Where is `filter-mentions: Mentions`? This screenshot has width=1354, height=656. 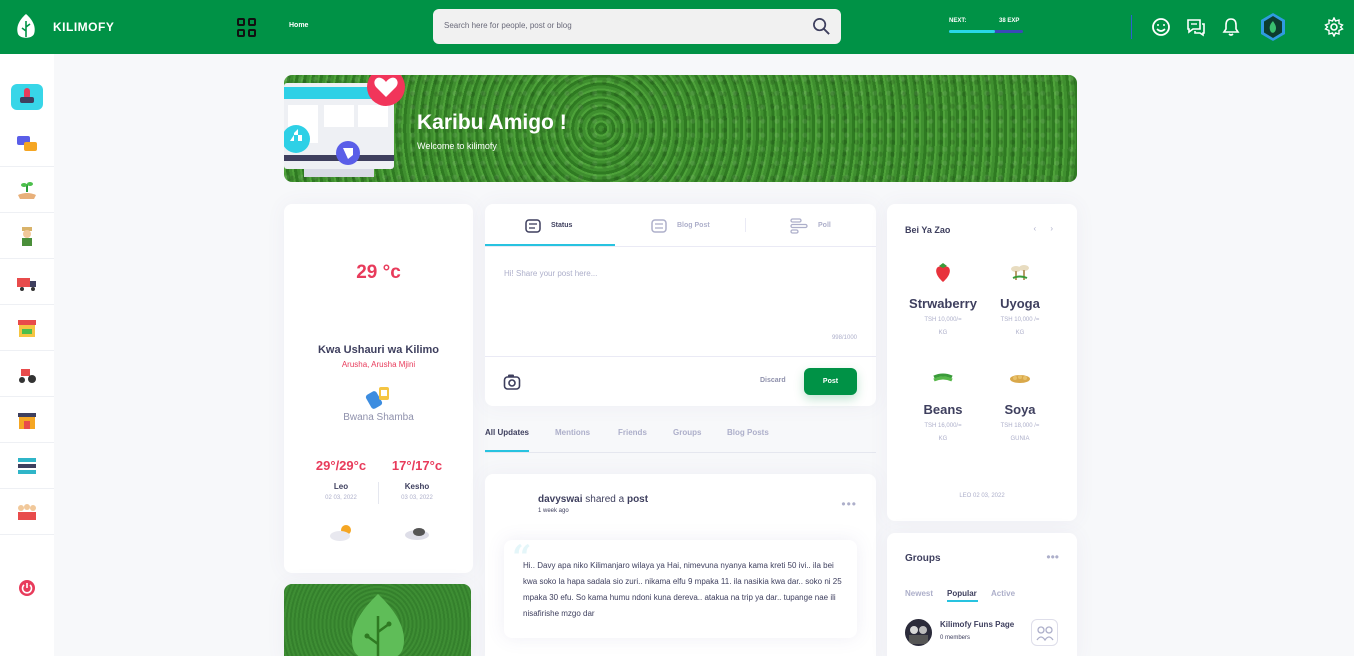 filter-mentions: Mentions is located at coordinates (572, 432).